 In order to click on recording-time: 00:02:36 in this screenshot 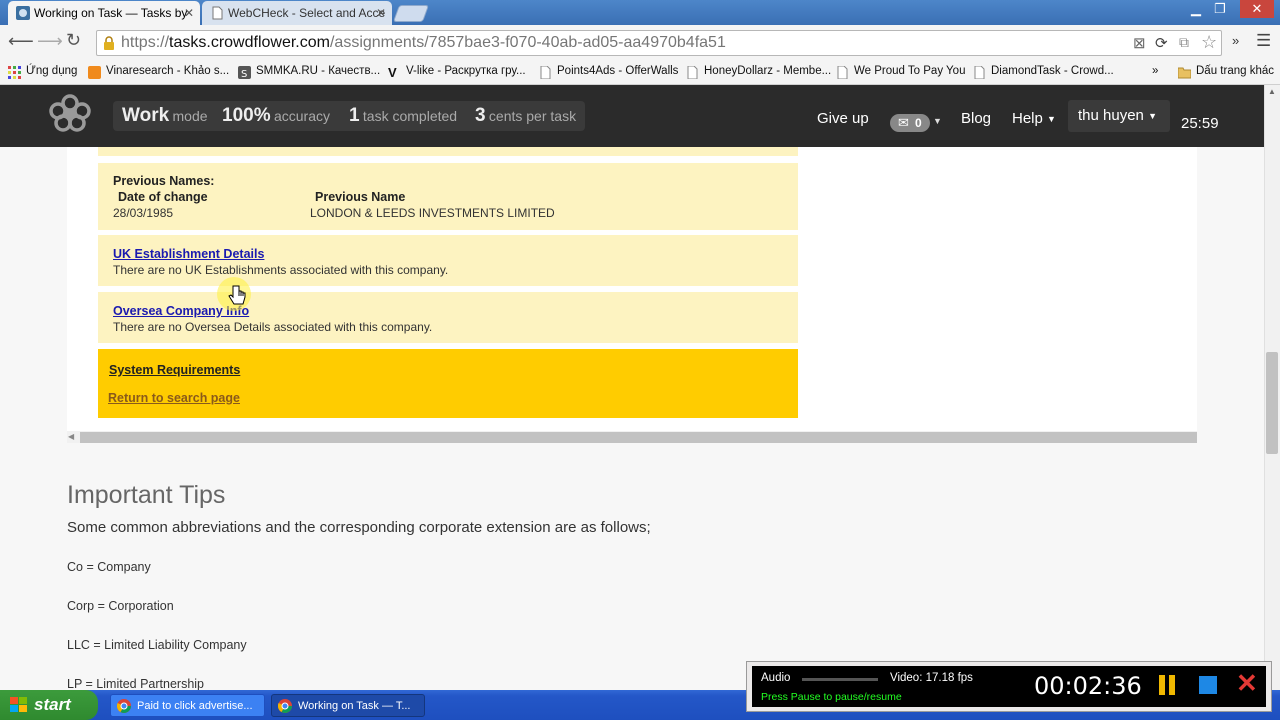, I will do `click(1088, 686)`.